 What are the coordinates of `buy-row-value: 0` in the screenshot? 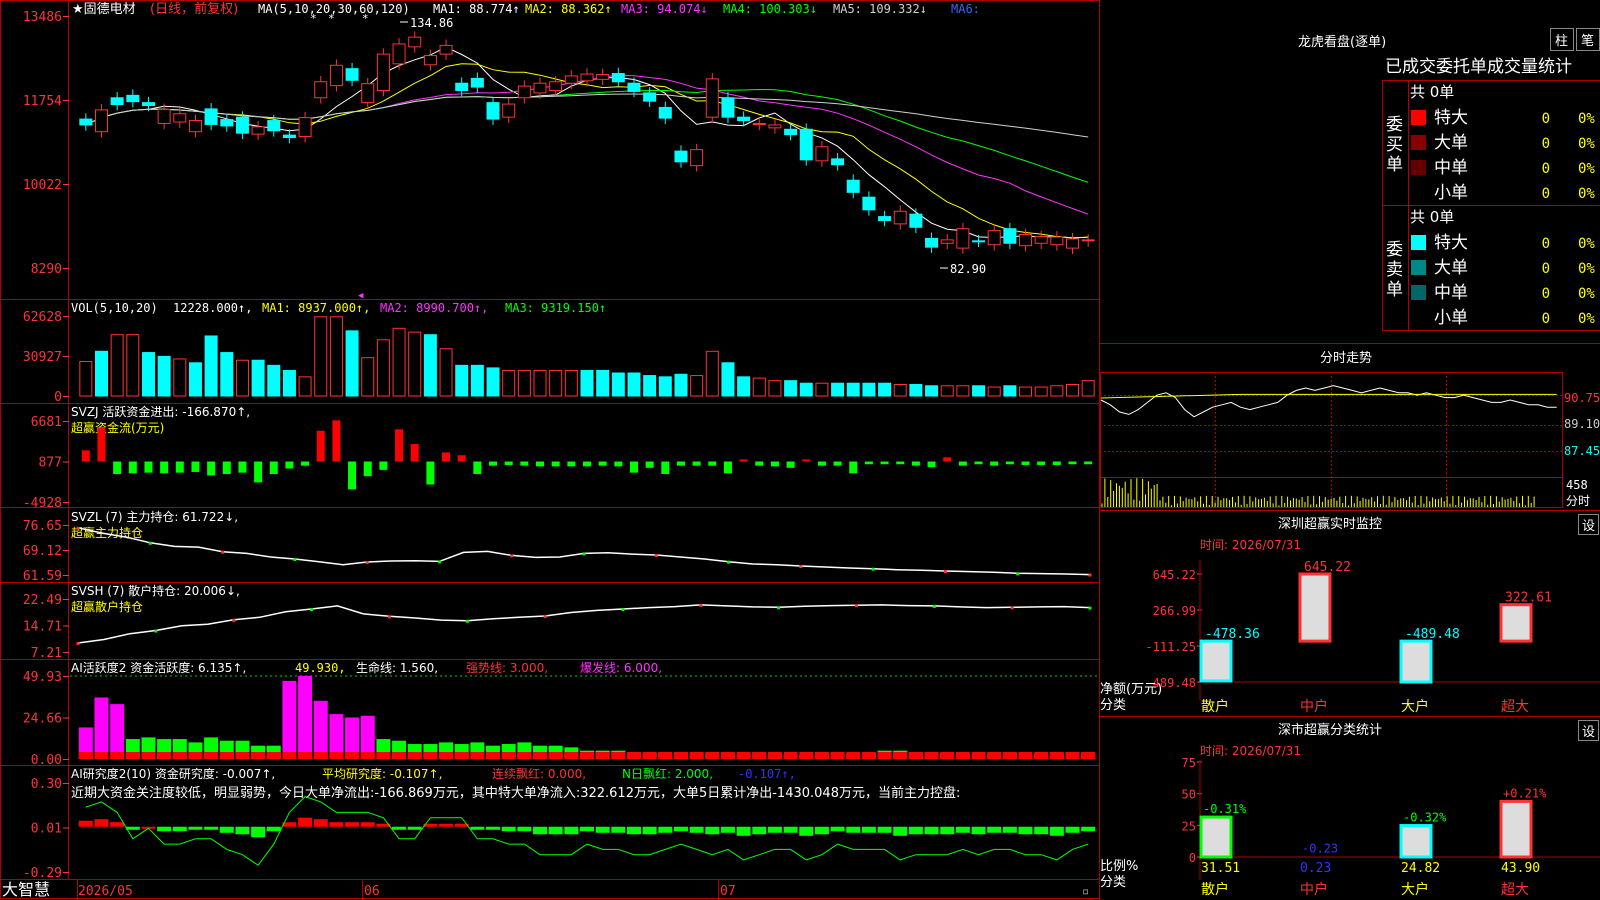 It's located at (1546, 119).